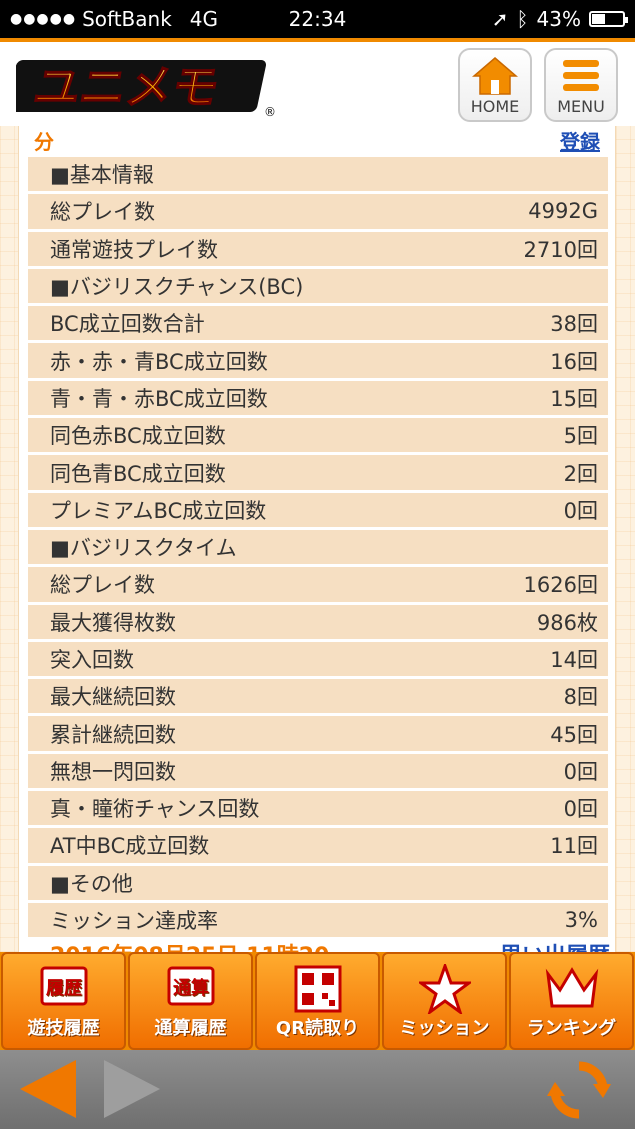 The height and width of the screenshot is (1129, 635). I want to click on stat-row: BC成立回数合計 38回, so click(318, 323).